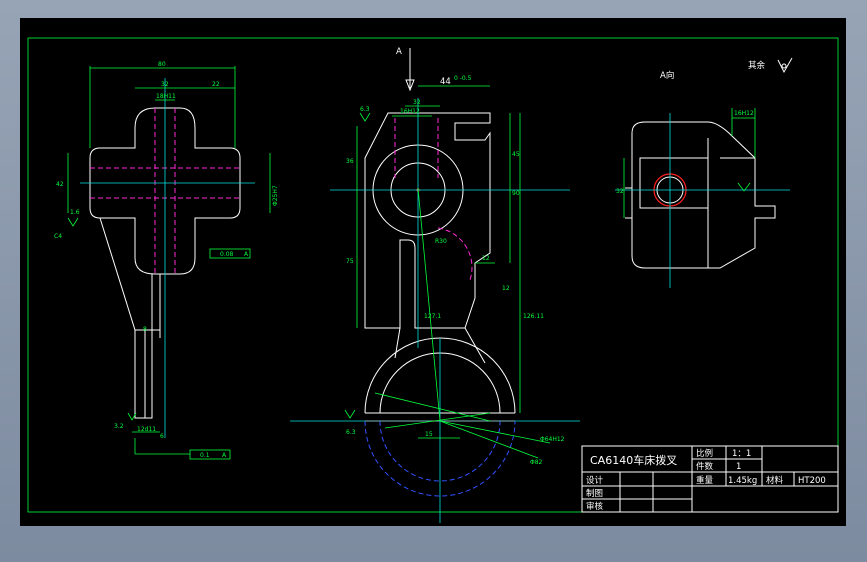 This screenshot has height=562, width=867. Describe the element at coordinates (595, 506) in the screenshot. I see `row-review: 审核` at that location.